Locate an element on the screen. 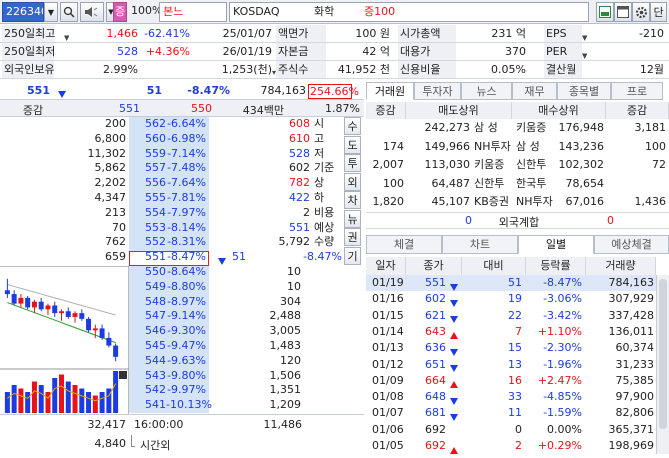  broker-sell-change: 100 is located at coordinates (393, 183).